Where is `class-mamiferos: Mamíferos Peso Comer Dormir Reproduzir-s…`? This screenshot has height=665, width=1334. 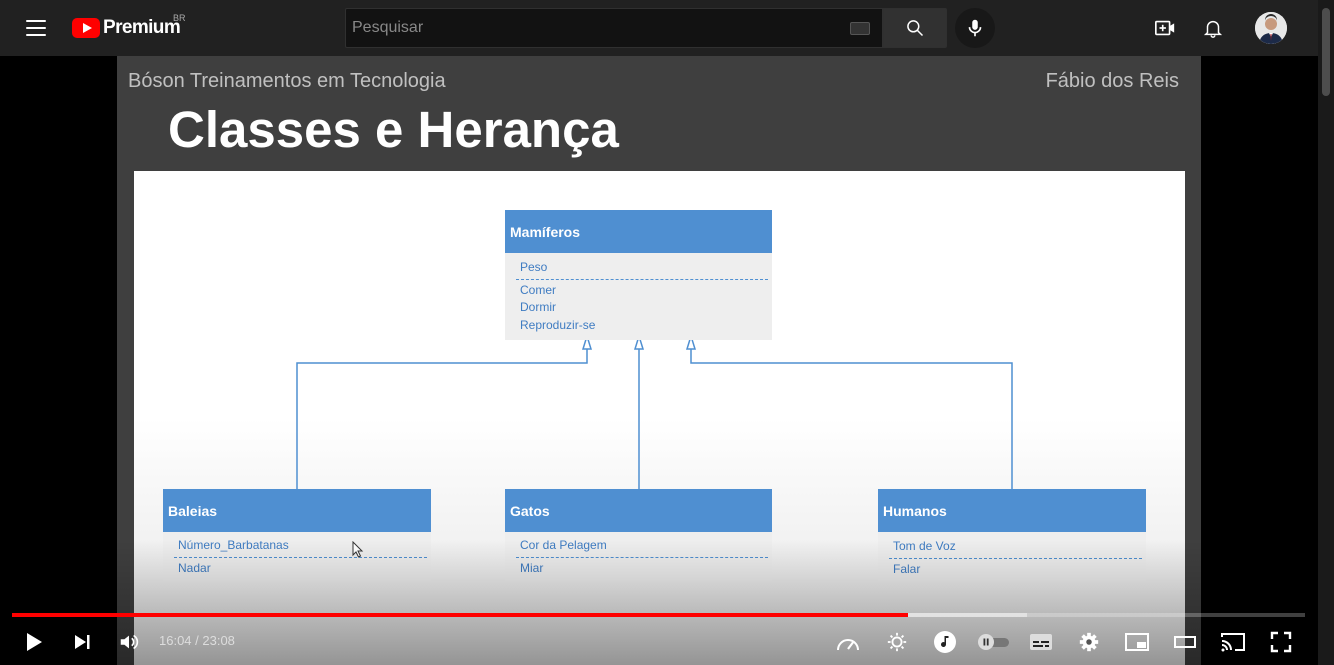
class-mamiferos: Mamíferos Peso Comer Dormir Reproduzir-s… is located at coordinates (638, 275).